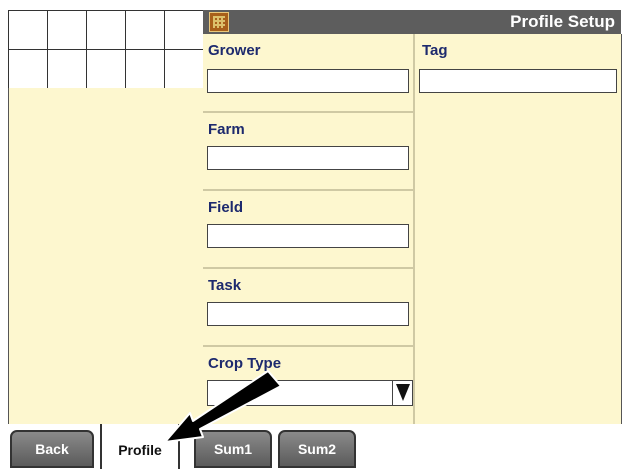 This screenshot has width=628, height=469. I want to click on field-label: Field, so click(226, 207).